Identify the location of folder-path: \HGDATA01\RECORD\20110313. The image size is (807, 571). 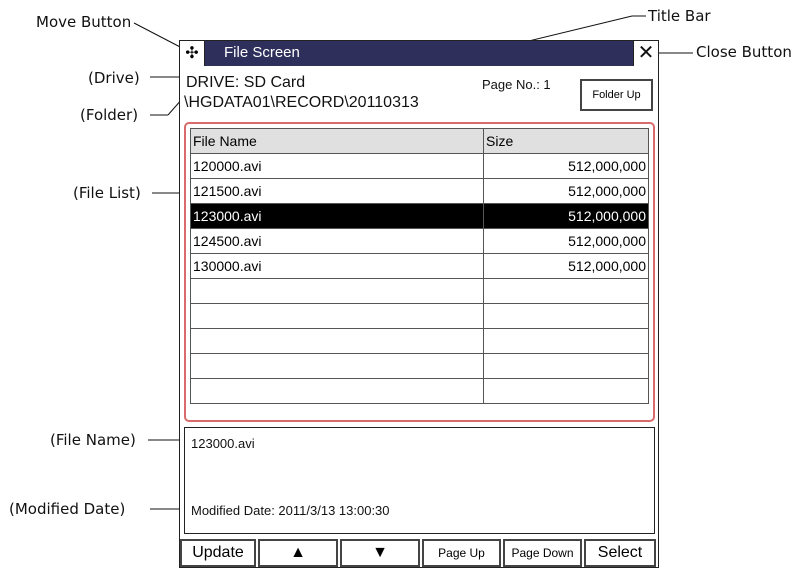
(301, 102).